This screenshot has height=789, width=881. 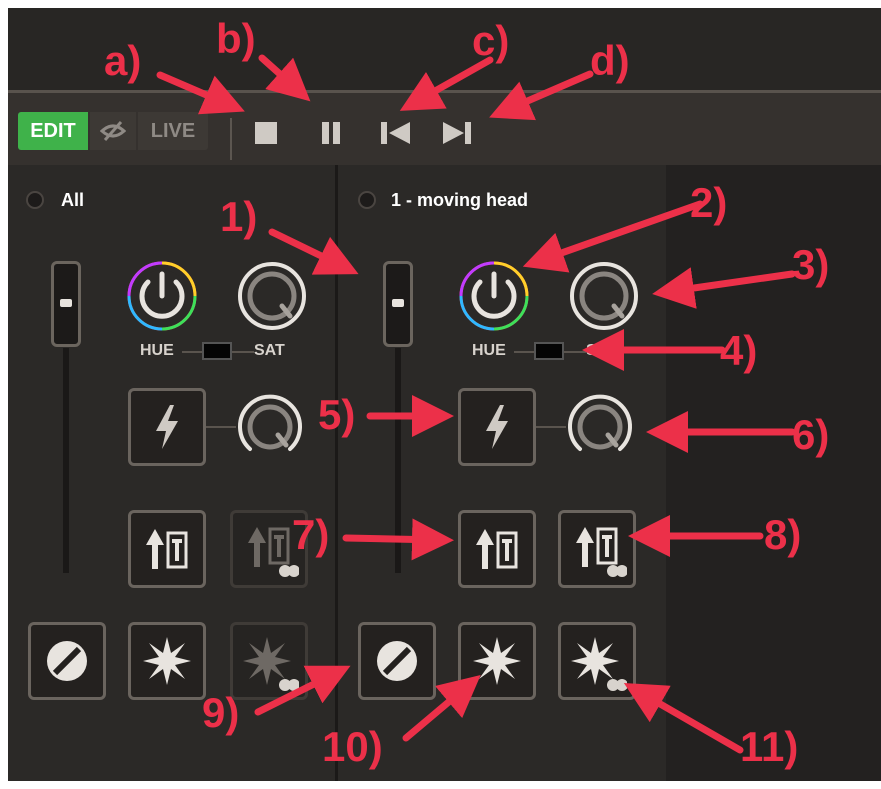 I want to click on callout-11: 11), so click(x=769, y=746).